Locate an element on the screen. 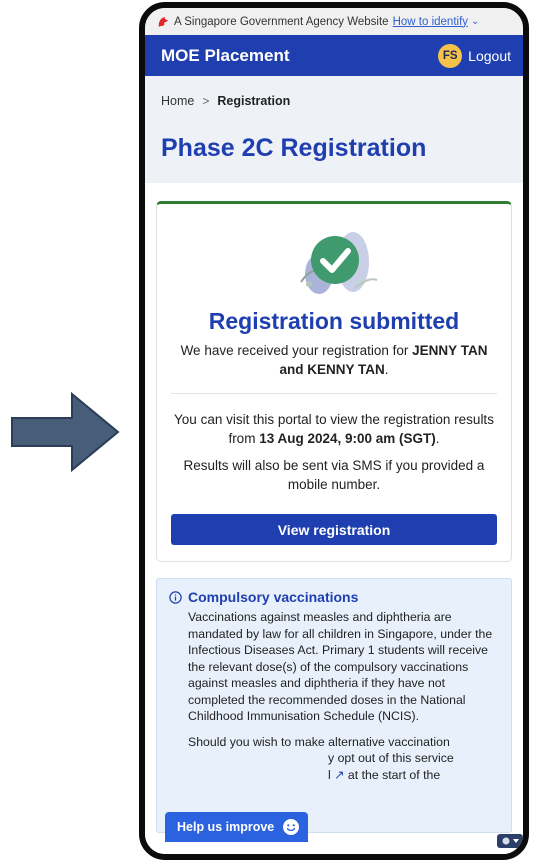 The height and width of the screenshot is (864, 533). visit-date: 13 Aug 2024, 9:00 am (SGT) is located at coordinates (347, 438).